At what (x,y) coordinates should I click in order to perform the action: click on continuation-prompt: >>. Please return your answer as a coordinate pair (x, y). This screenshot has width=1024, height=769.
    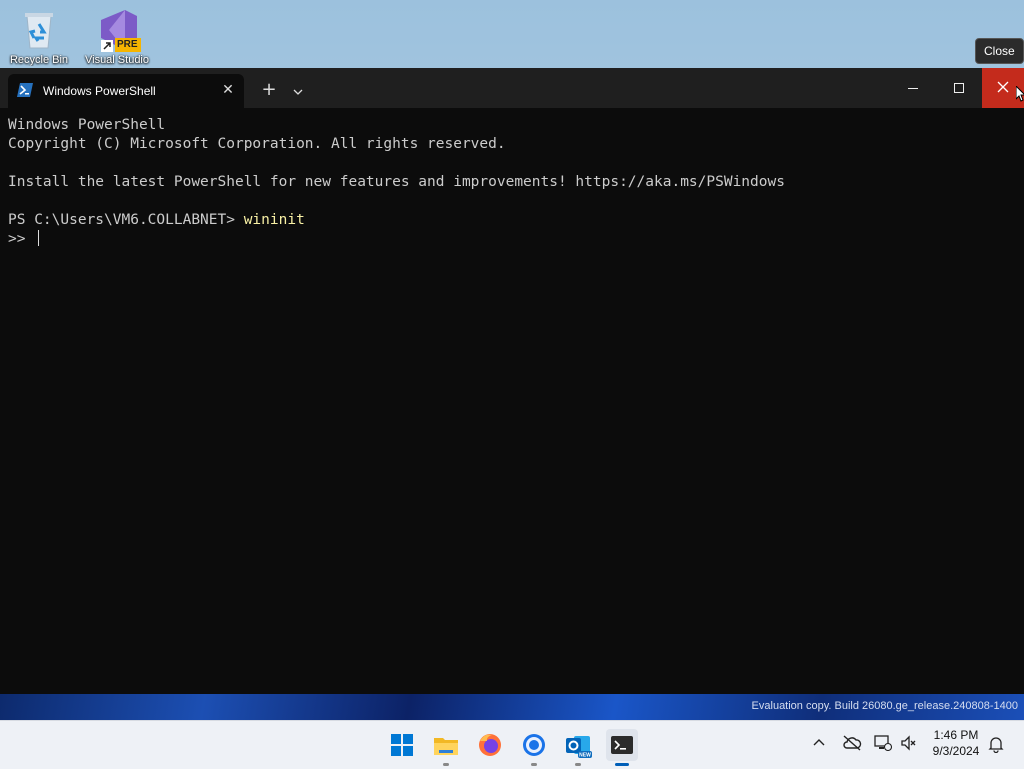
    Looking at the image, I should click on (21, 239).